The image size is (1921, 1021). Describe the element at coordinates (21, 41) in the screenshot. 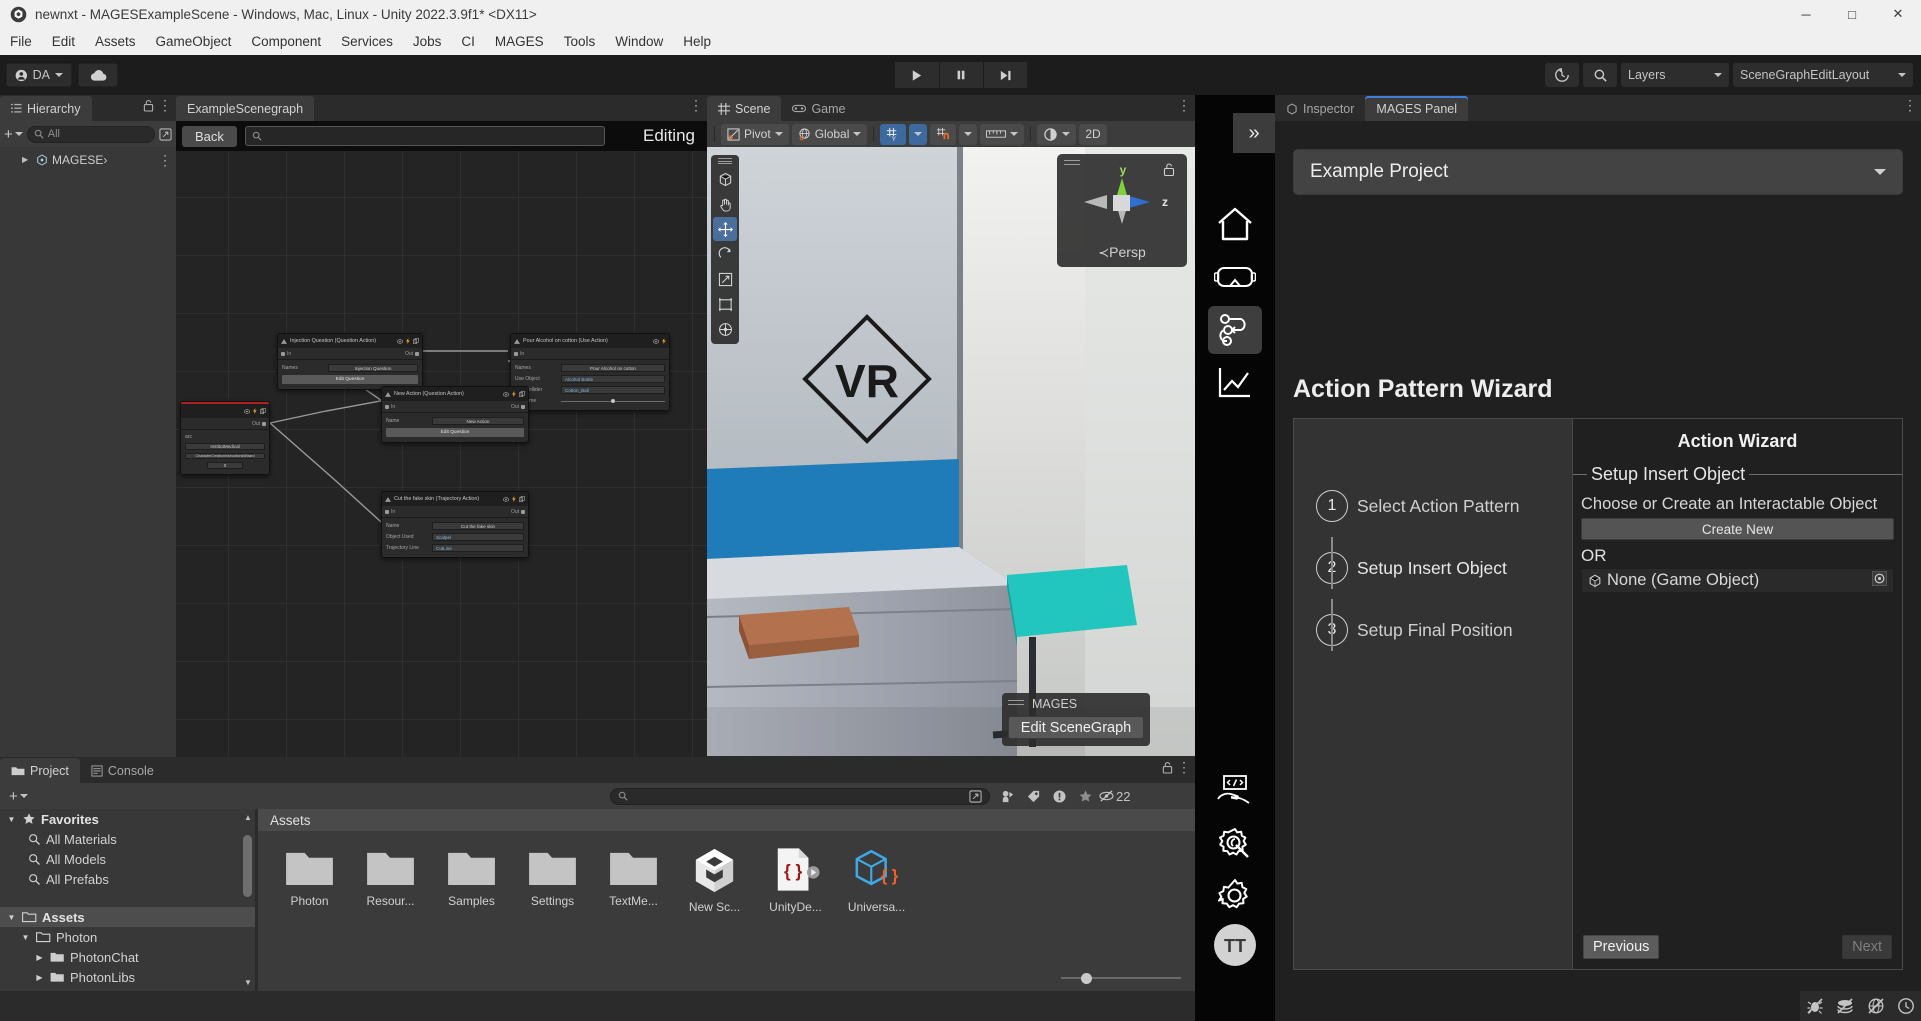

I see `menu-item-file: File` at that location.